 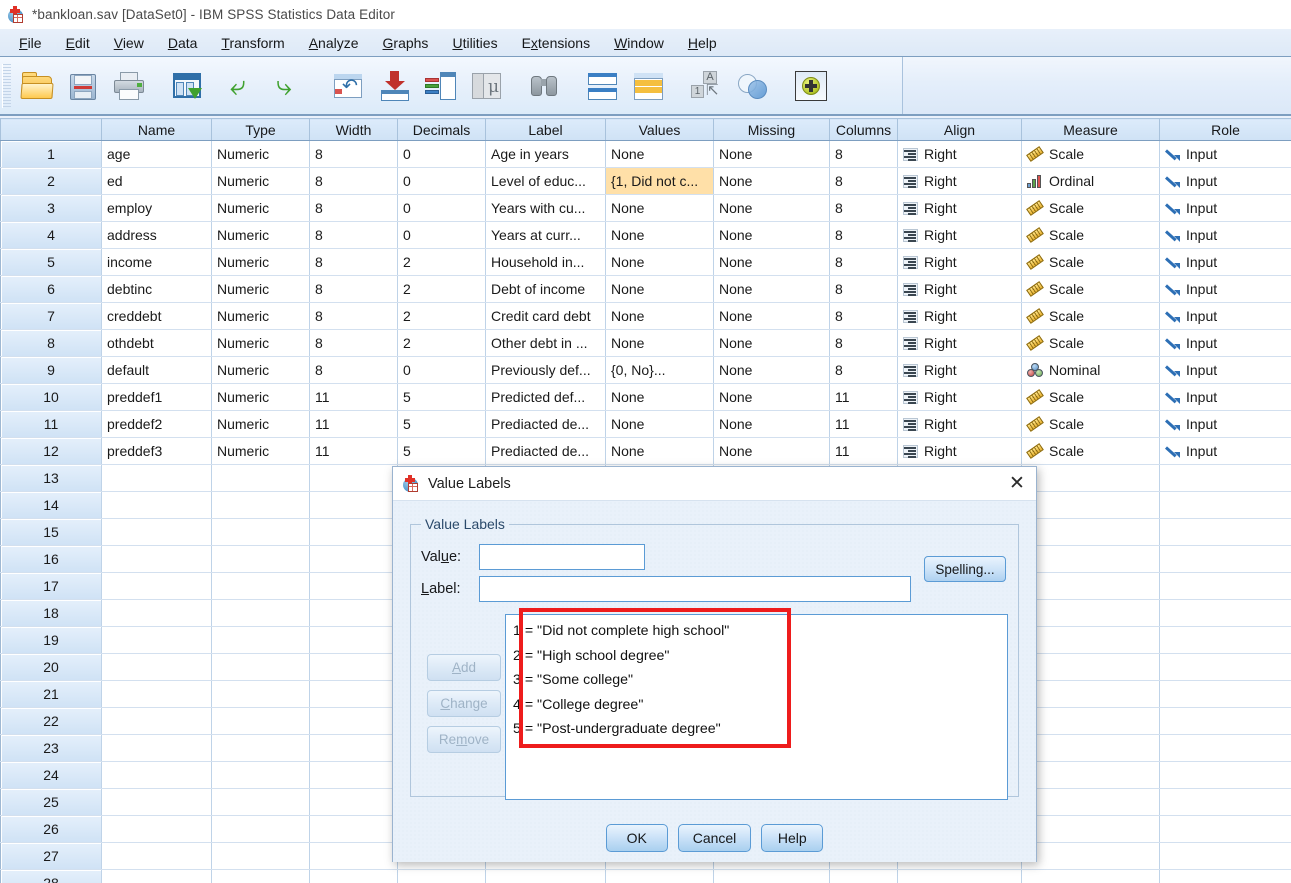 What do you see at coordinates (156, 208) in the screenshot?
I see `cell-name: employ` at bounding box center [156, 208].